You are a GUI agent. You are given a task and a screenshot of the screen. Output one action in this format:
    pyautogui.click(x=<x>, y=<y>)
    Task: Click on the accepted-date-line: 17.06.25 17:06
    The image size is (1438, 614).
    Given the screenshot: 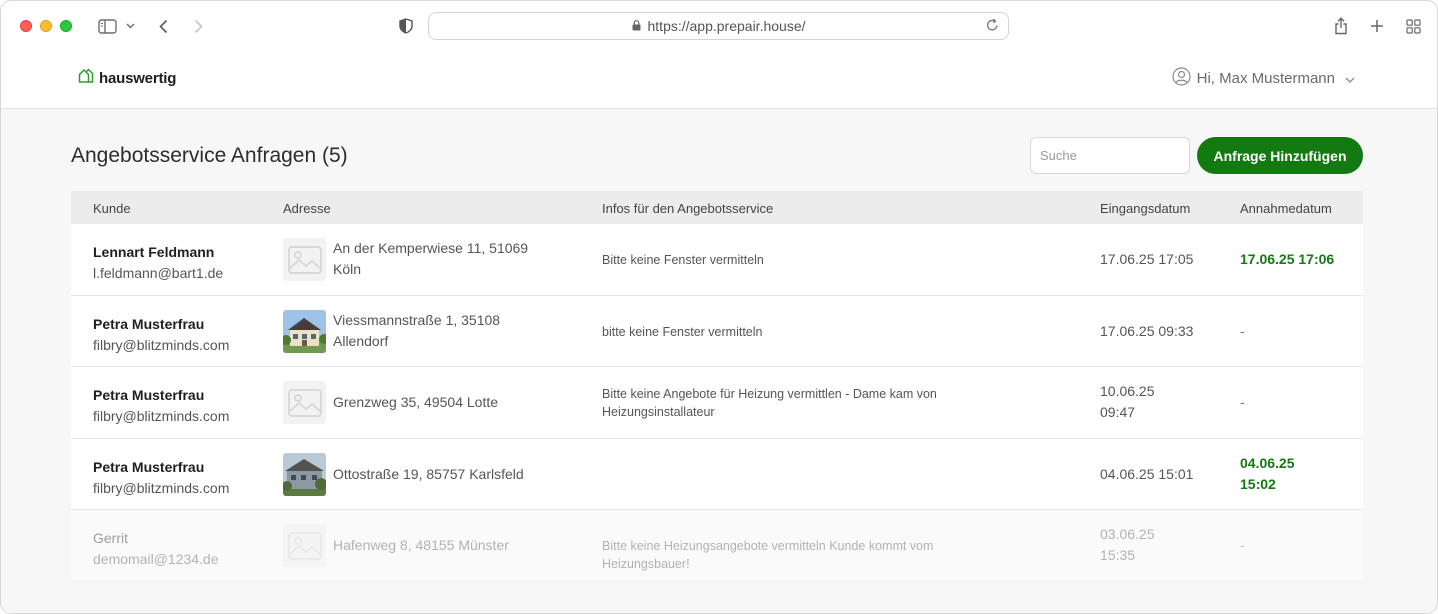 What is the action you would take?
    pyautogui.click(x=1287, y=259)
    